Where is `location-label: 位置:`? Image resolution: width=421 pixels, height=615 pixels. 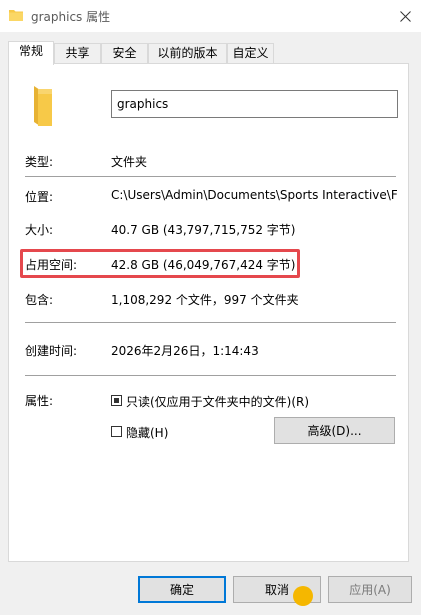 location-label: 位置: is located at coordinates (39, 197).